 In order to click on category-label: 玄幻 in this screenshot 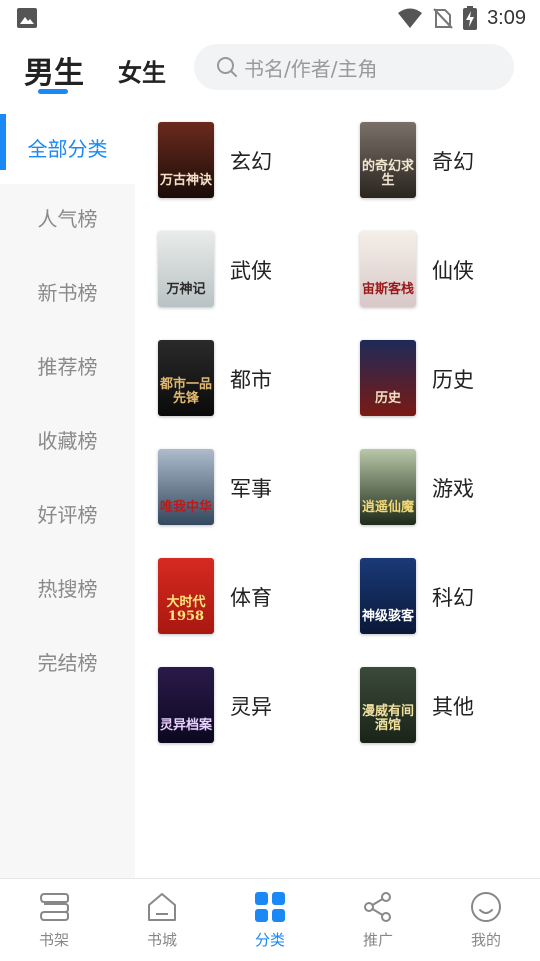, I will do `click(251, 162)`.